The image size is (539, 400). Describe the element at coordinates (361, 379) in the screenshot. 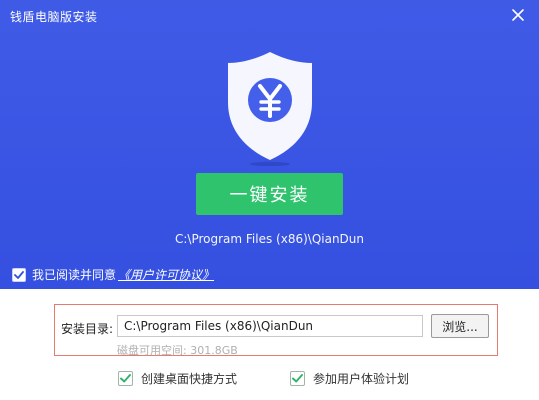

I see `user-experience-label: 参加用户体验计划` at that location.